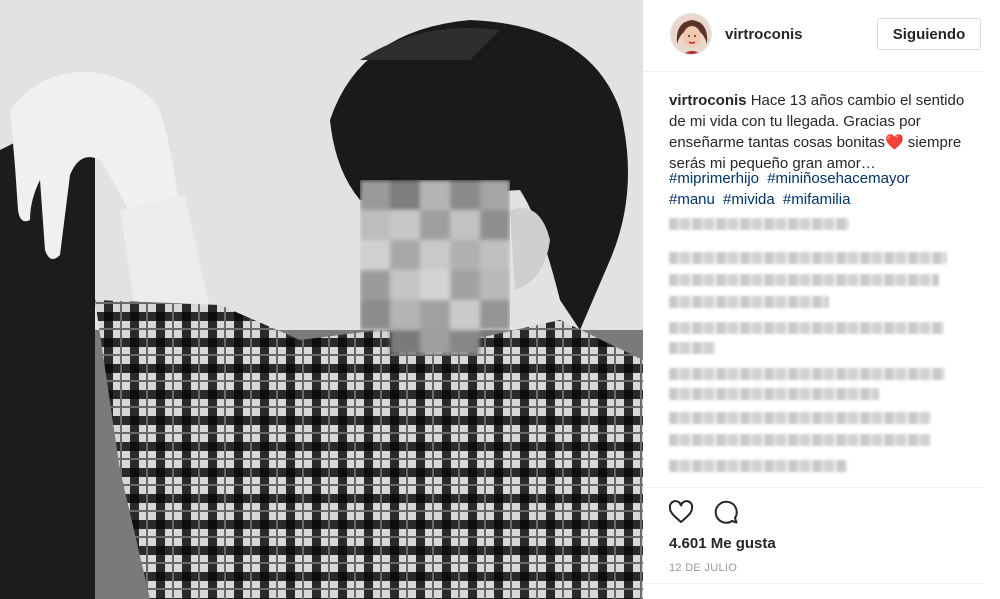 This screenshot has height=599, width=1000. I want to click on post-header: virtroconis Siguiendo, so click(813, 36).